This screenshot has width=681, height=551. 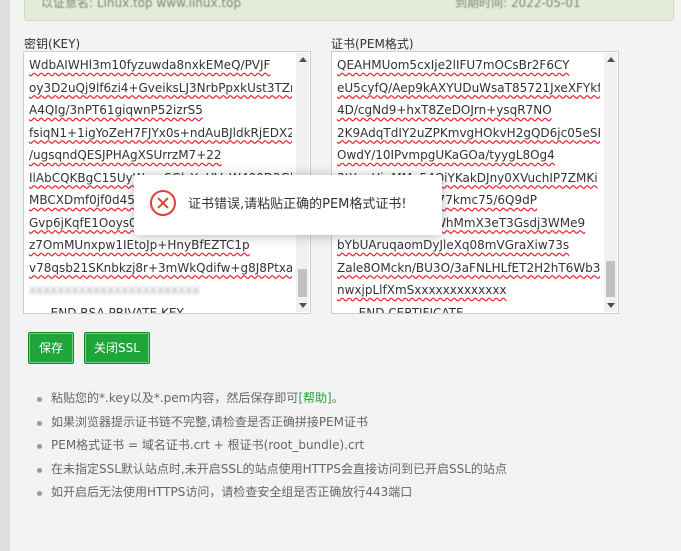 What do you see at coordinates (314, 398) in the screenshot?
I see `help-link: [帮助]` at bounding box center [314, 398].